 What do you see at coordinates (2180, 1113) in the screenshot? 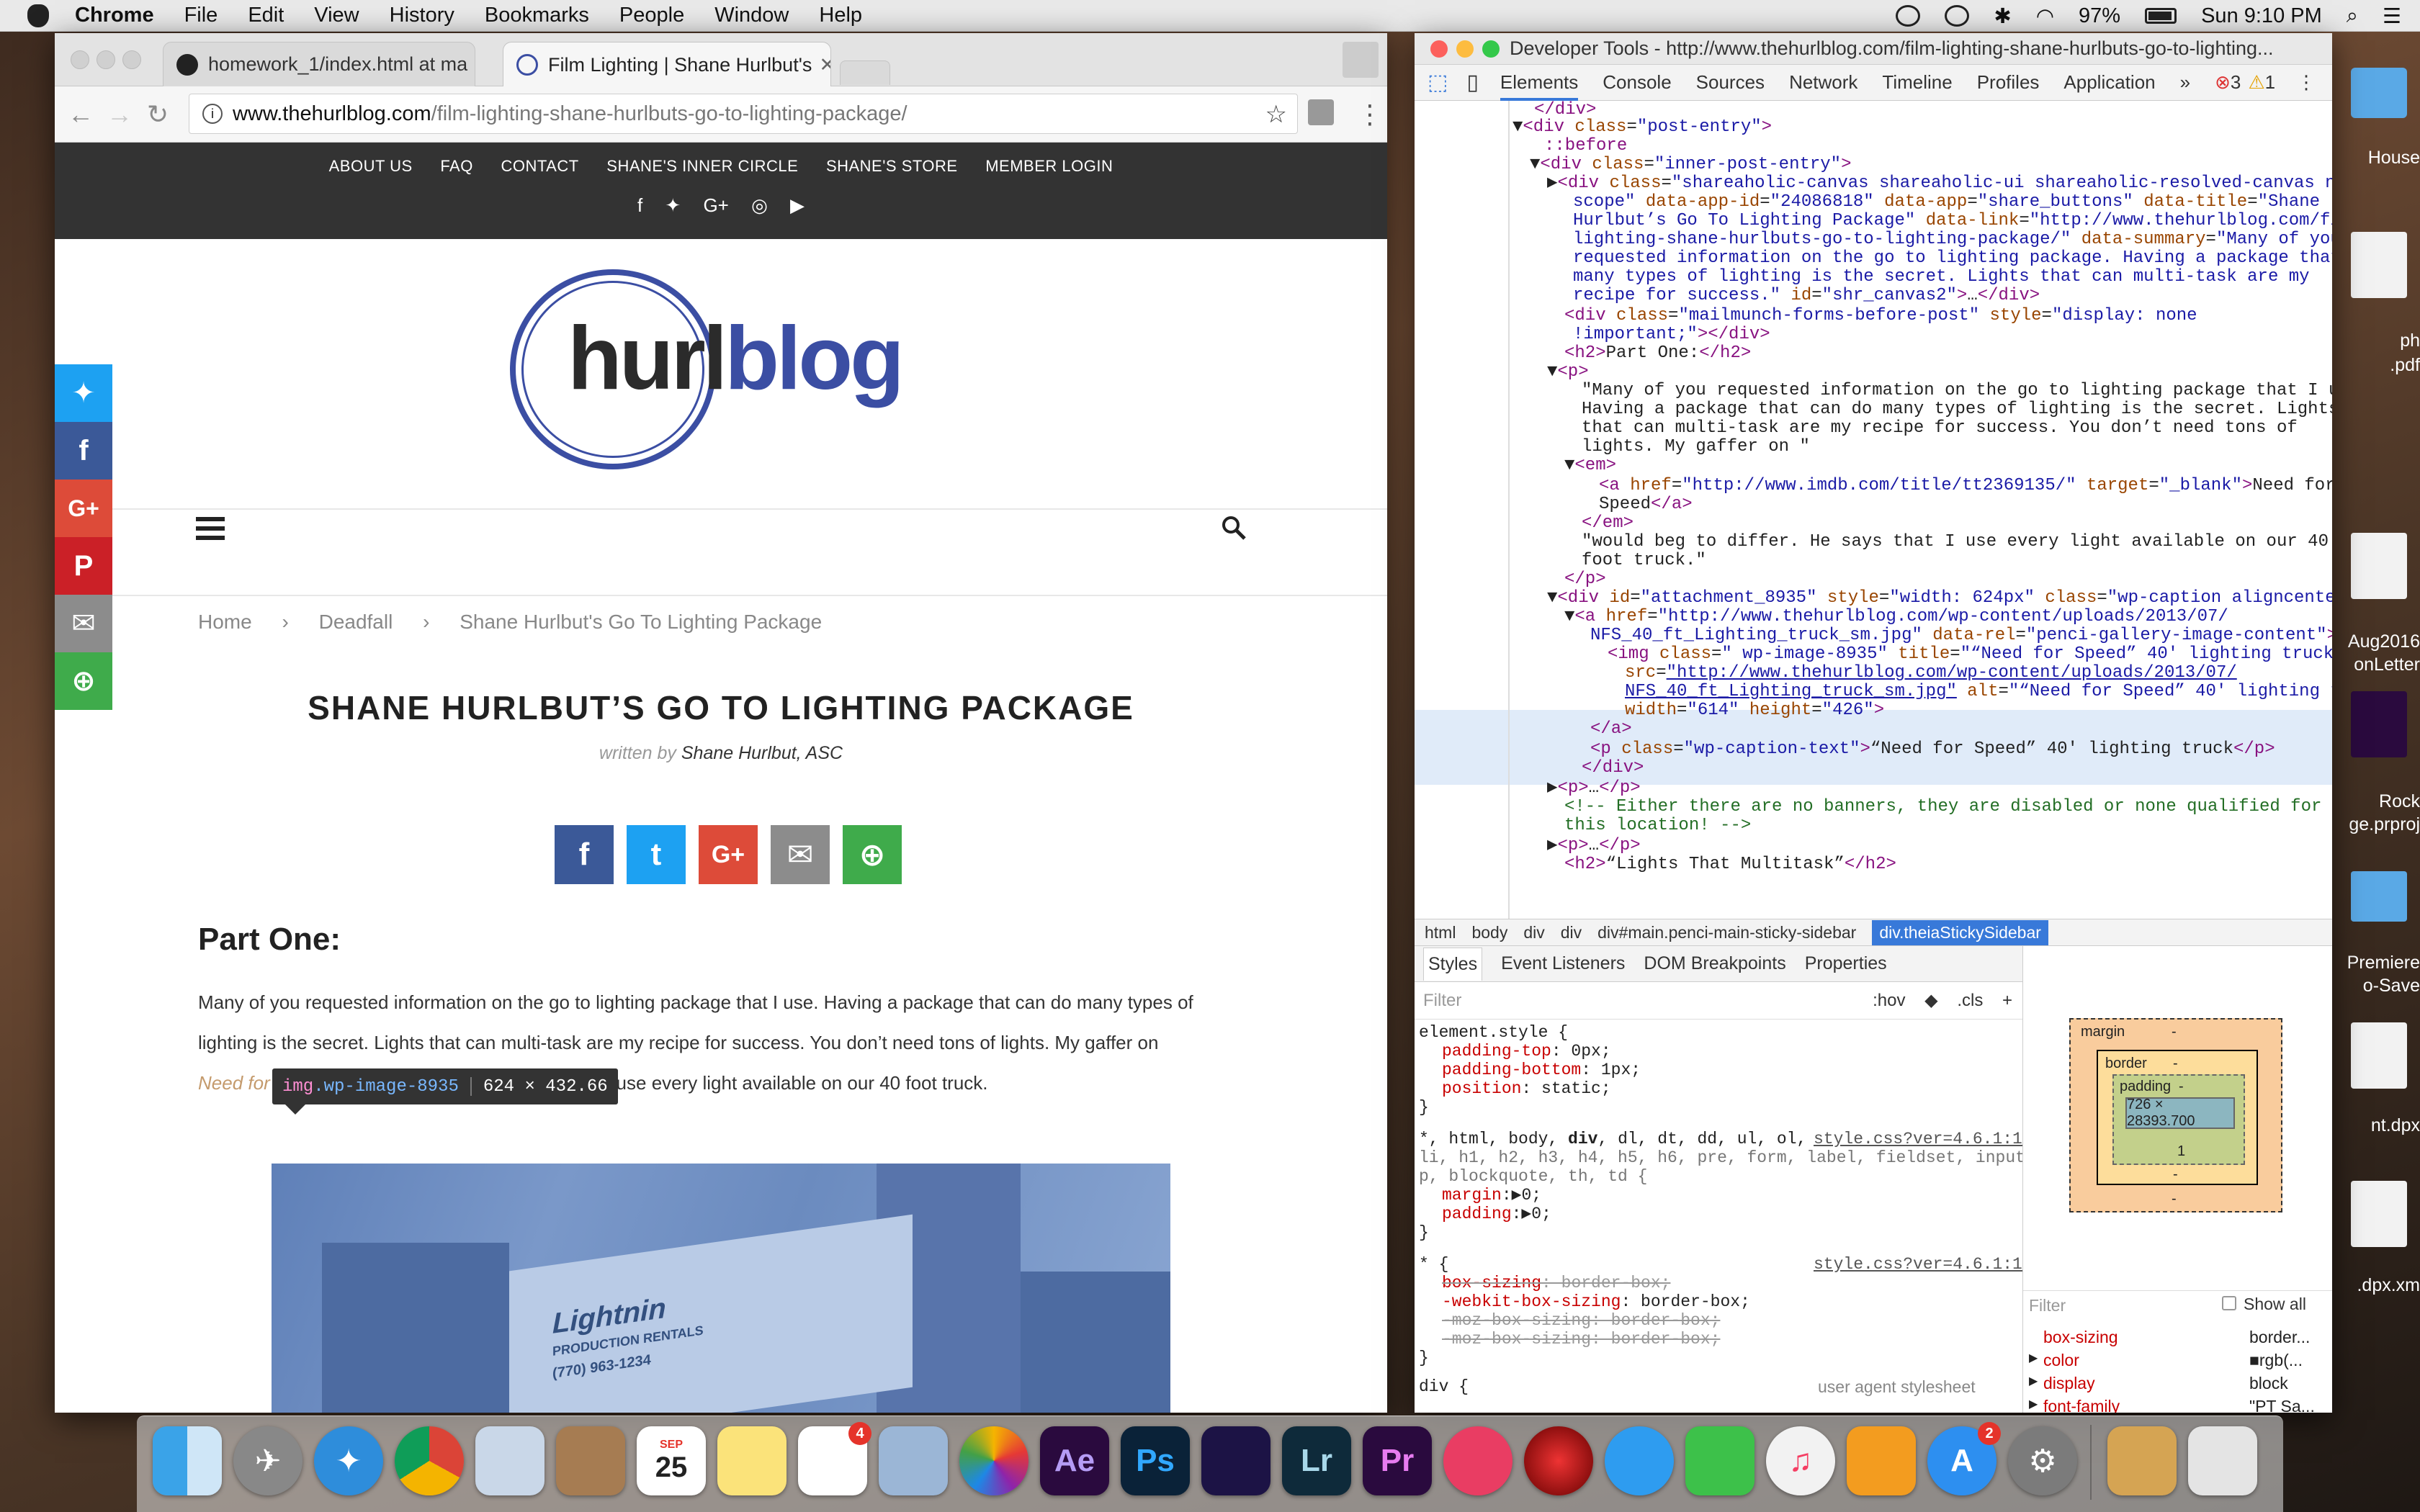
I see `box-model-content: 726 × 28393.700` at bounding box center [2180, 1113].